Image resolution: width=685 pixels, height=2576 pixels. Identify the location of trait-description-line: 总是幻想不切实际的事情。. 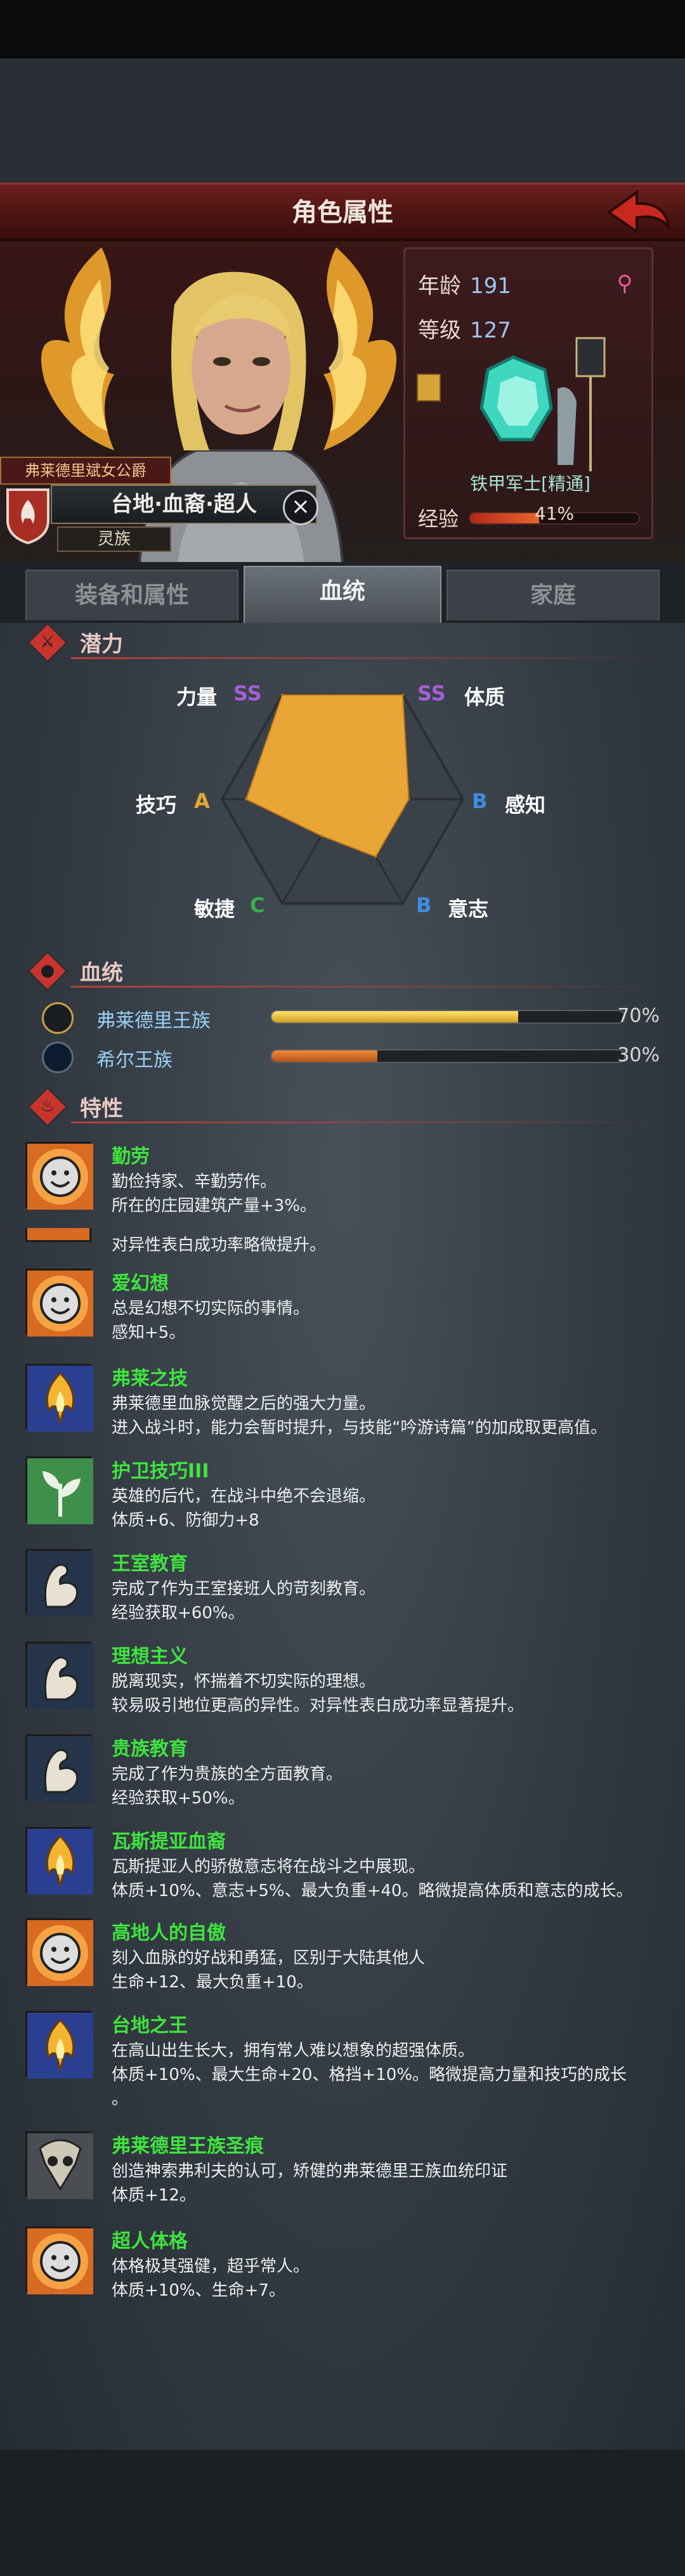
(211, 1308).